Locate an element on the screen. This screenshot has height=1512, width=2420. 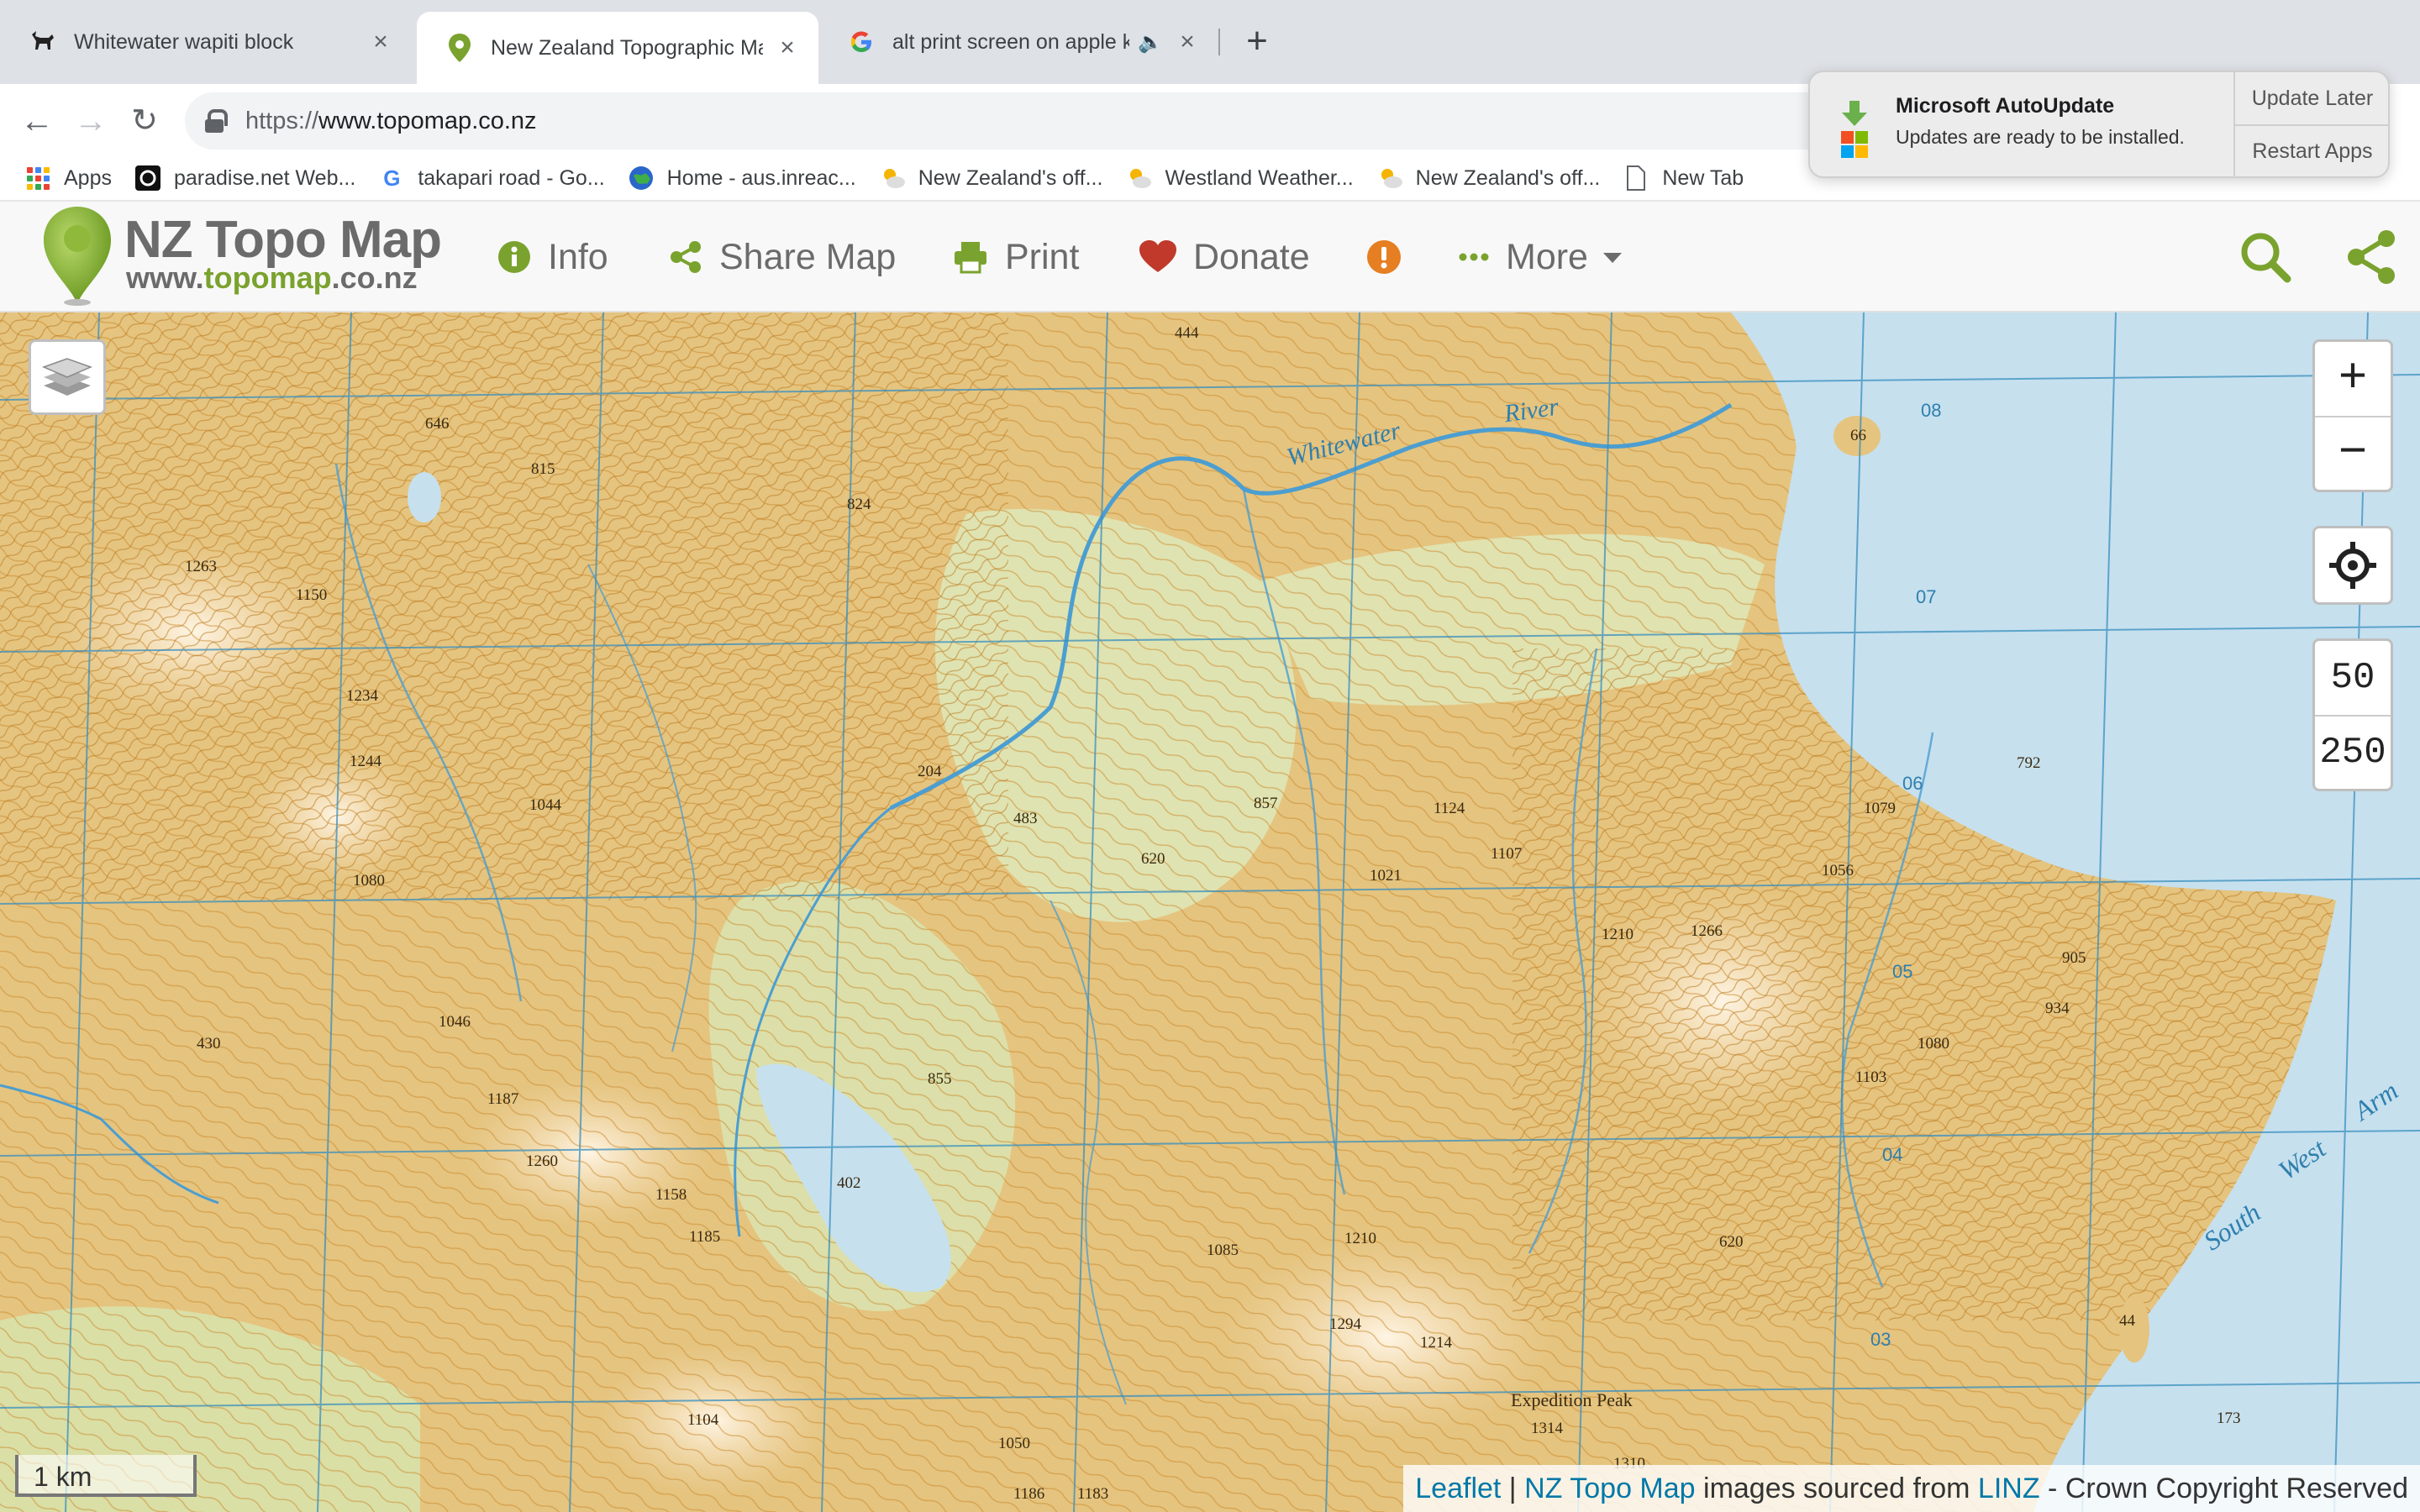
spot-height: 1183 is located at coordinates (1093, 1494).